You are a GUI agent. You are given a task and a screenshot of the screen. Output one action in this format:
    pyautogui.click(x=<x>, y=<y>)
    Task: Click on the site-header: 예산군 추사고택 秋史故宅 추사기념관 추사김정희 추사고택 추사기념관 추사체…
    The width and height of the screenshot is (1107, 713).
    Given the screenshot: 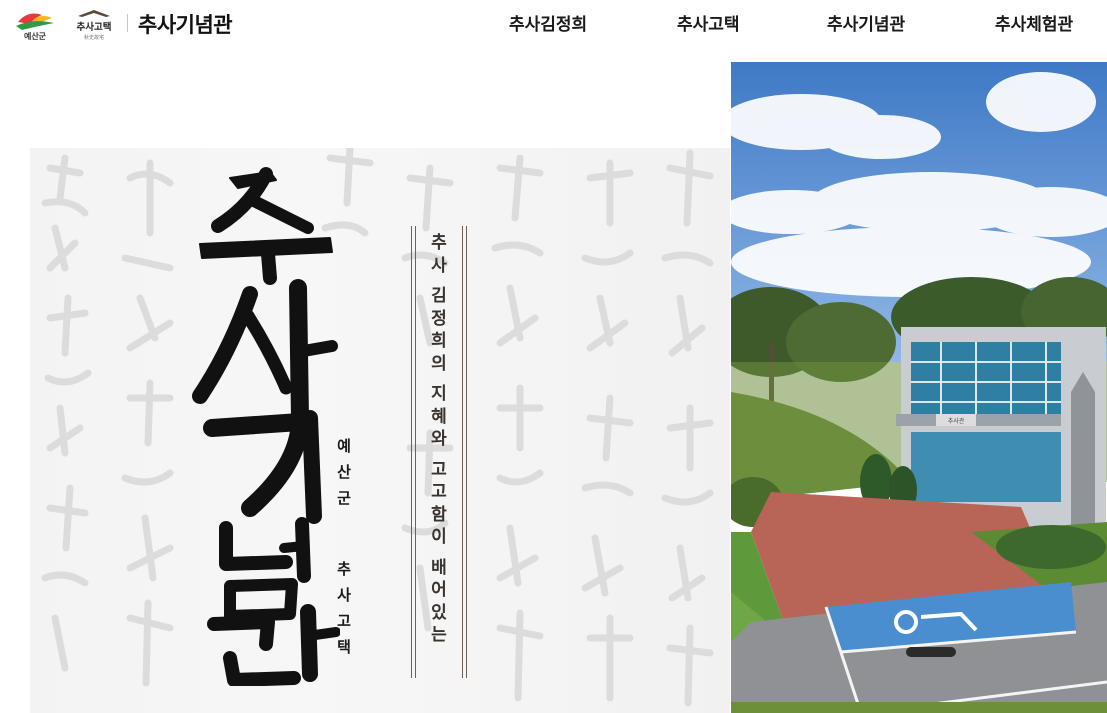 What is the action you would take?
    pyautogui.click(x=553, y=24)
    